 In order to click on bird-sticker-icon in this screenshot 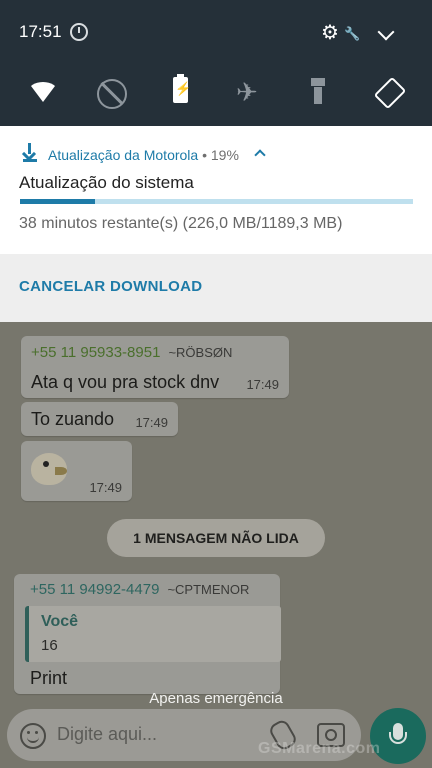, I will do `click(49, 469)`.